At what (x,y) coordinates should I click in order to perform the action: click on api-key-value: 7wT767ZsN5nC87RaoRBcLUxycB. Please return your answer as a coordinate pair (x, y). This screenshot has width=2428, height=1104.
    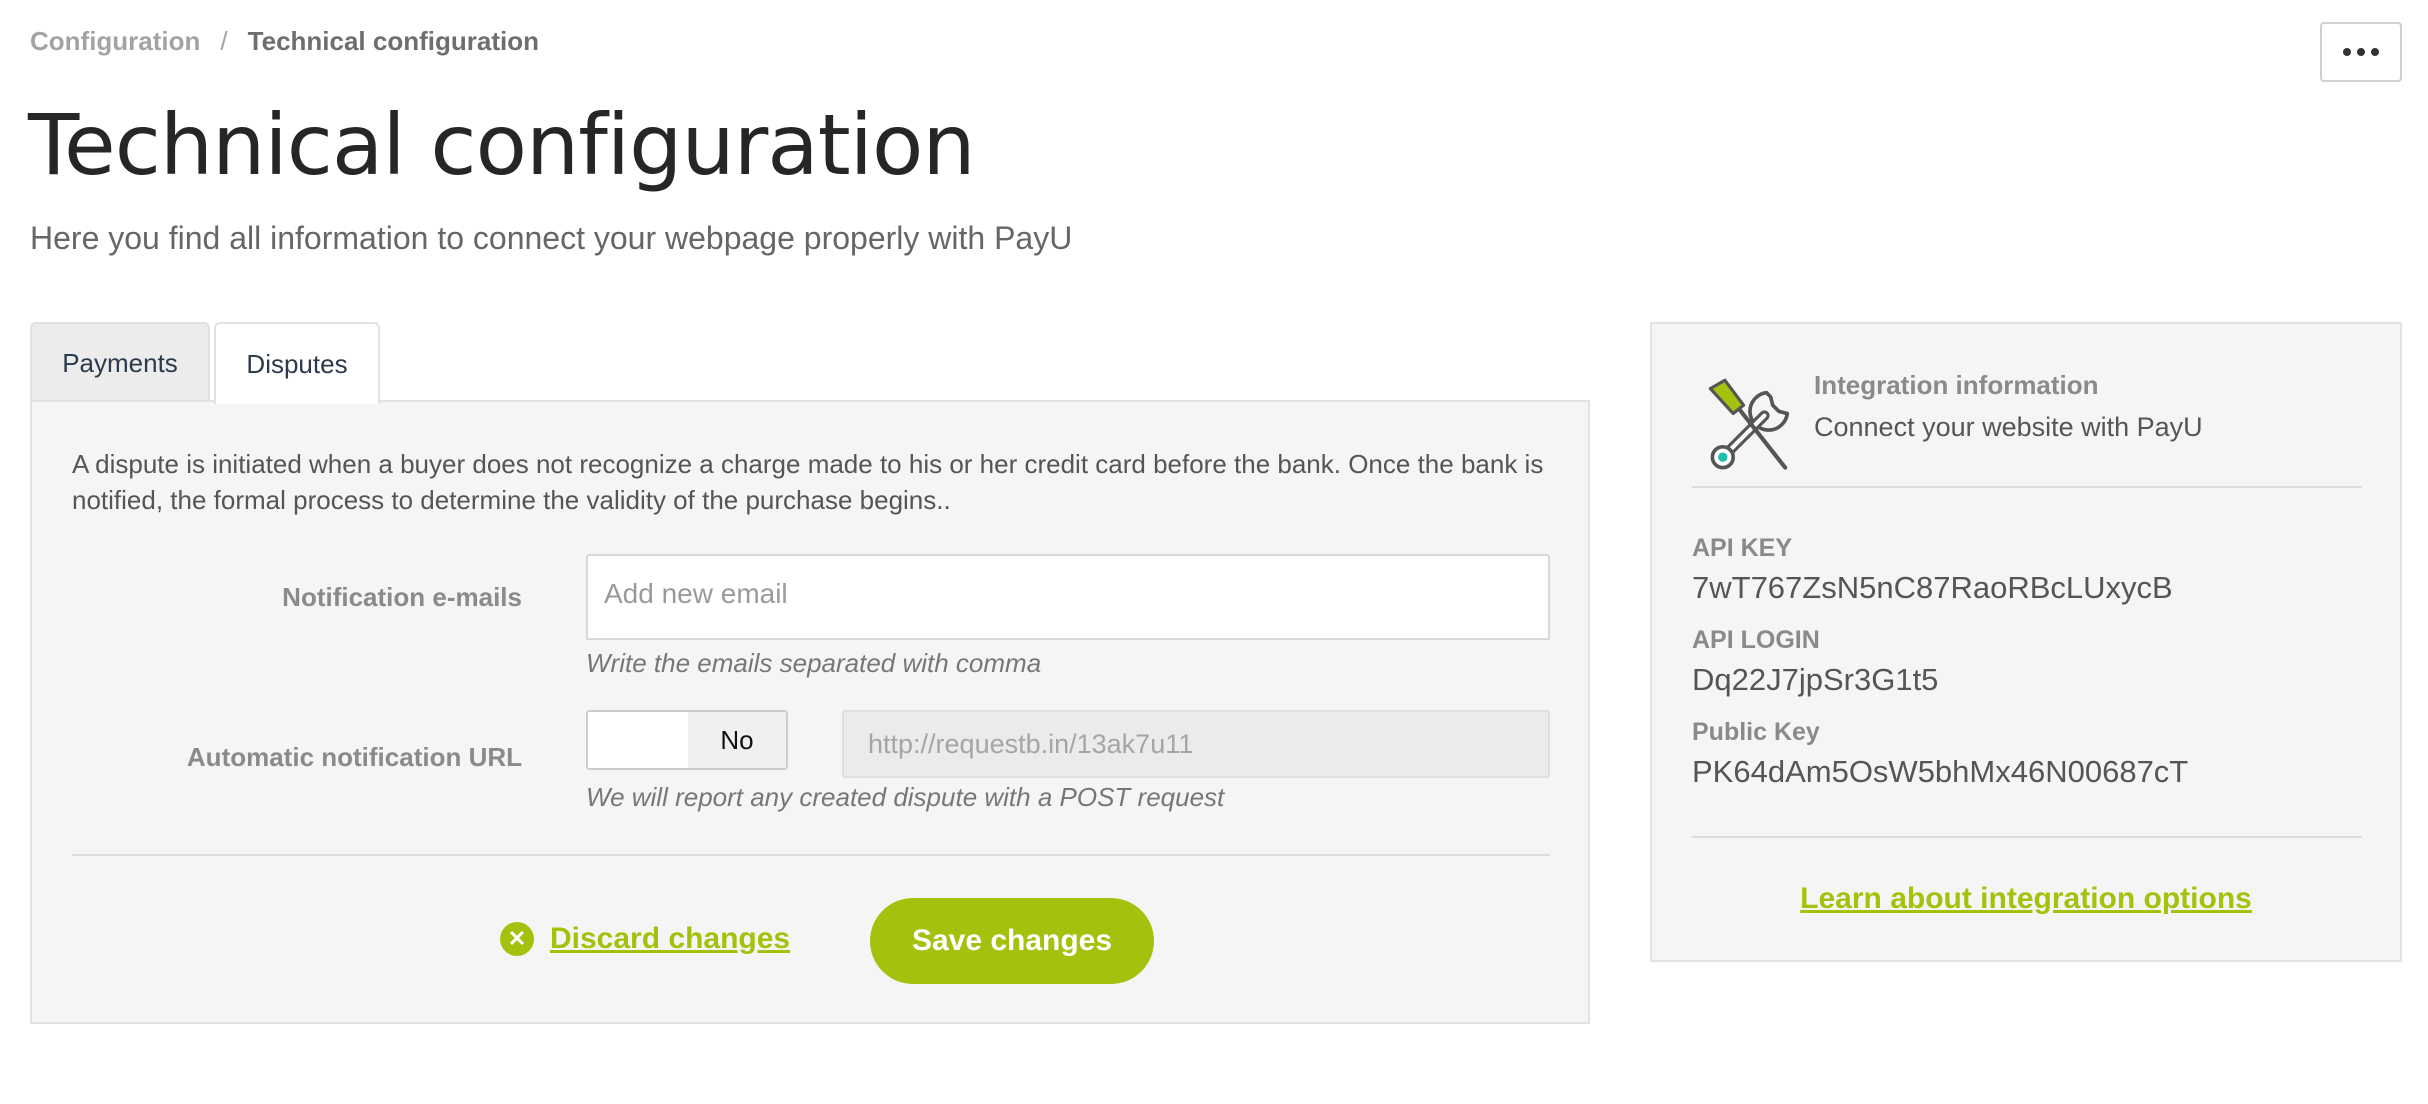
    Looking at the image, I should click on (1932, 587).